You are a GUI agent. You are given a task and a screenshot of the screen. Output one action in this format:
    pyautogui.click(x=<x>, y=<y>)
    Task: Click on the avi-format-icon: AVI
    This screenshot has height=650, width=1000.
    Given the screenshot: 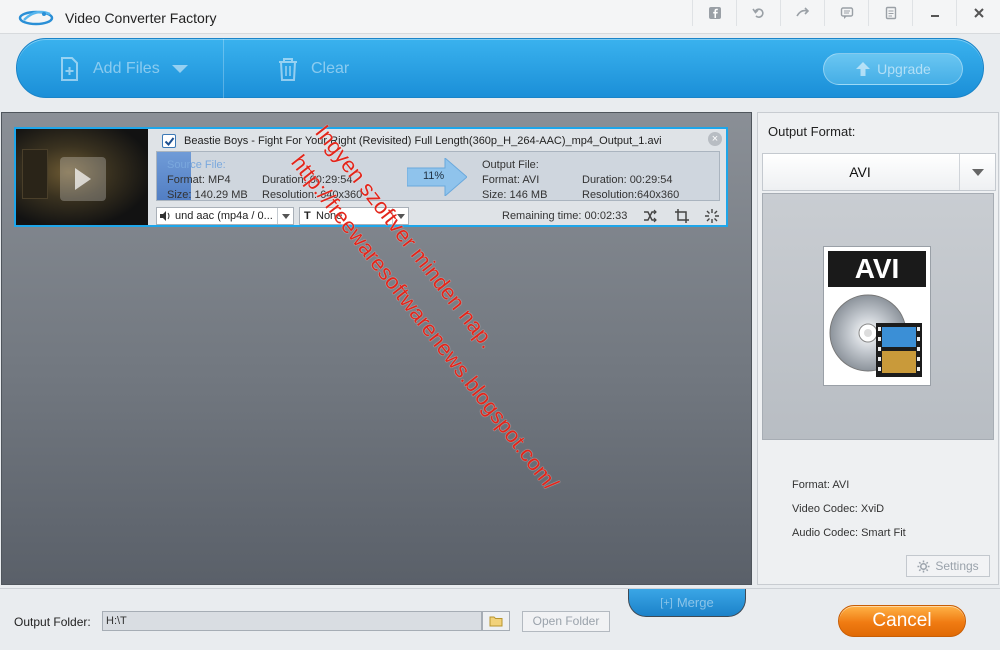 What is the action you would take?
    pyautogui.click(x=877, y=316)
    